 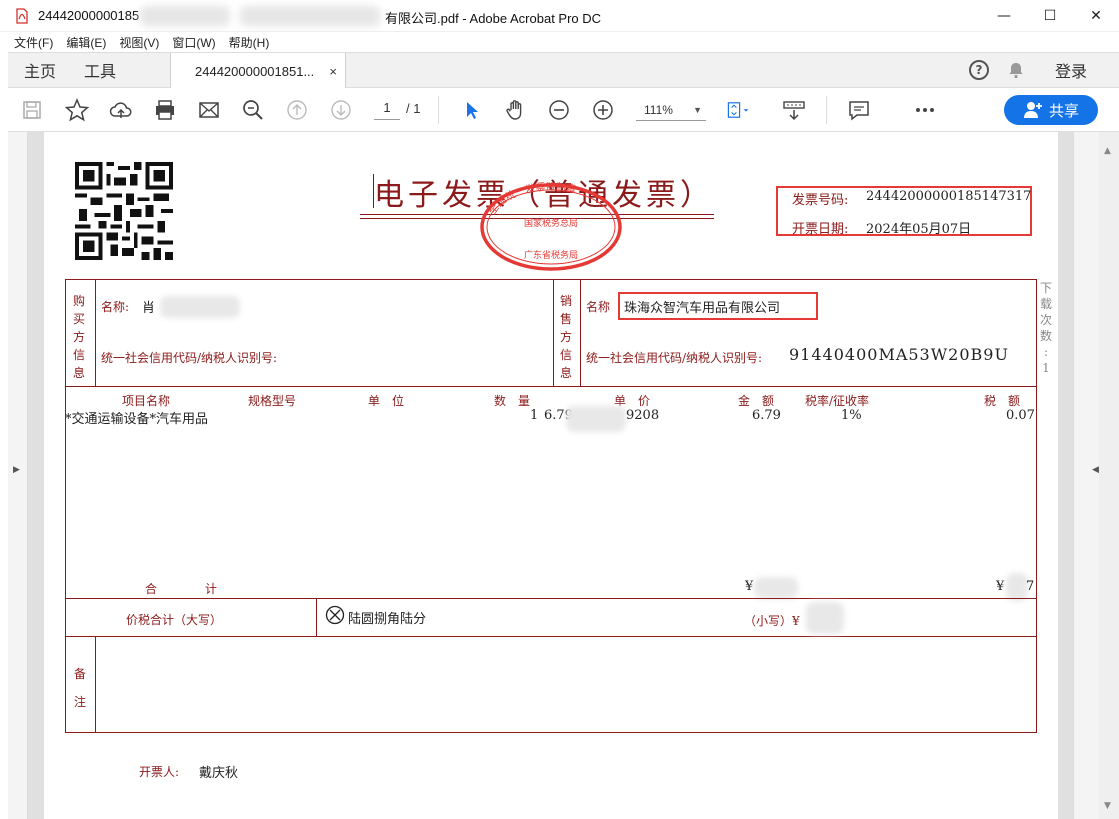 I want to click on zoom-out-icon, so click(x=559, y=110).